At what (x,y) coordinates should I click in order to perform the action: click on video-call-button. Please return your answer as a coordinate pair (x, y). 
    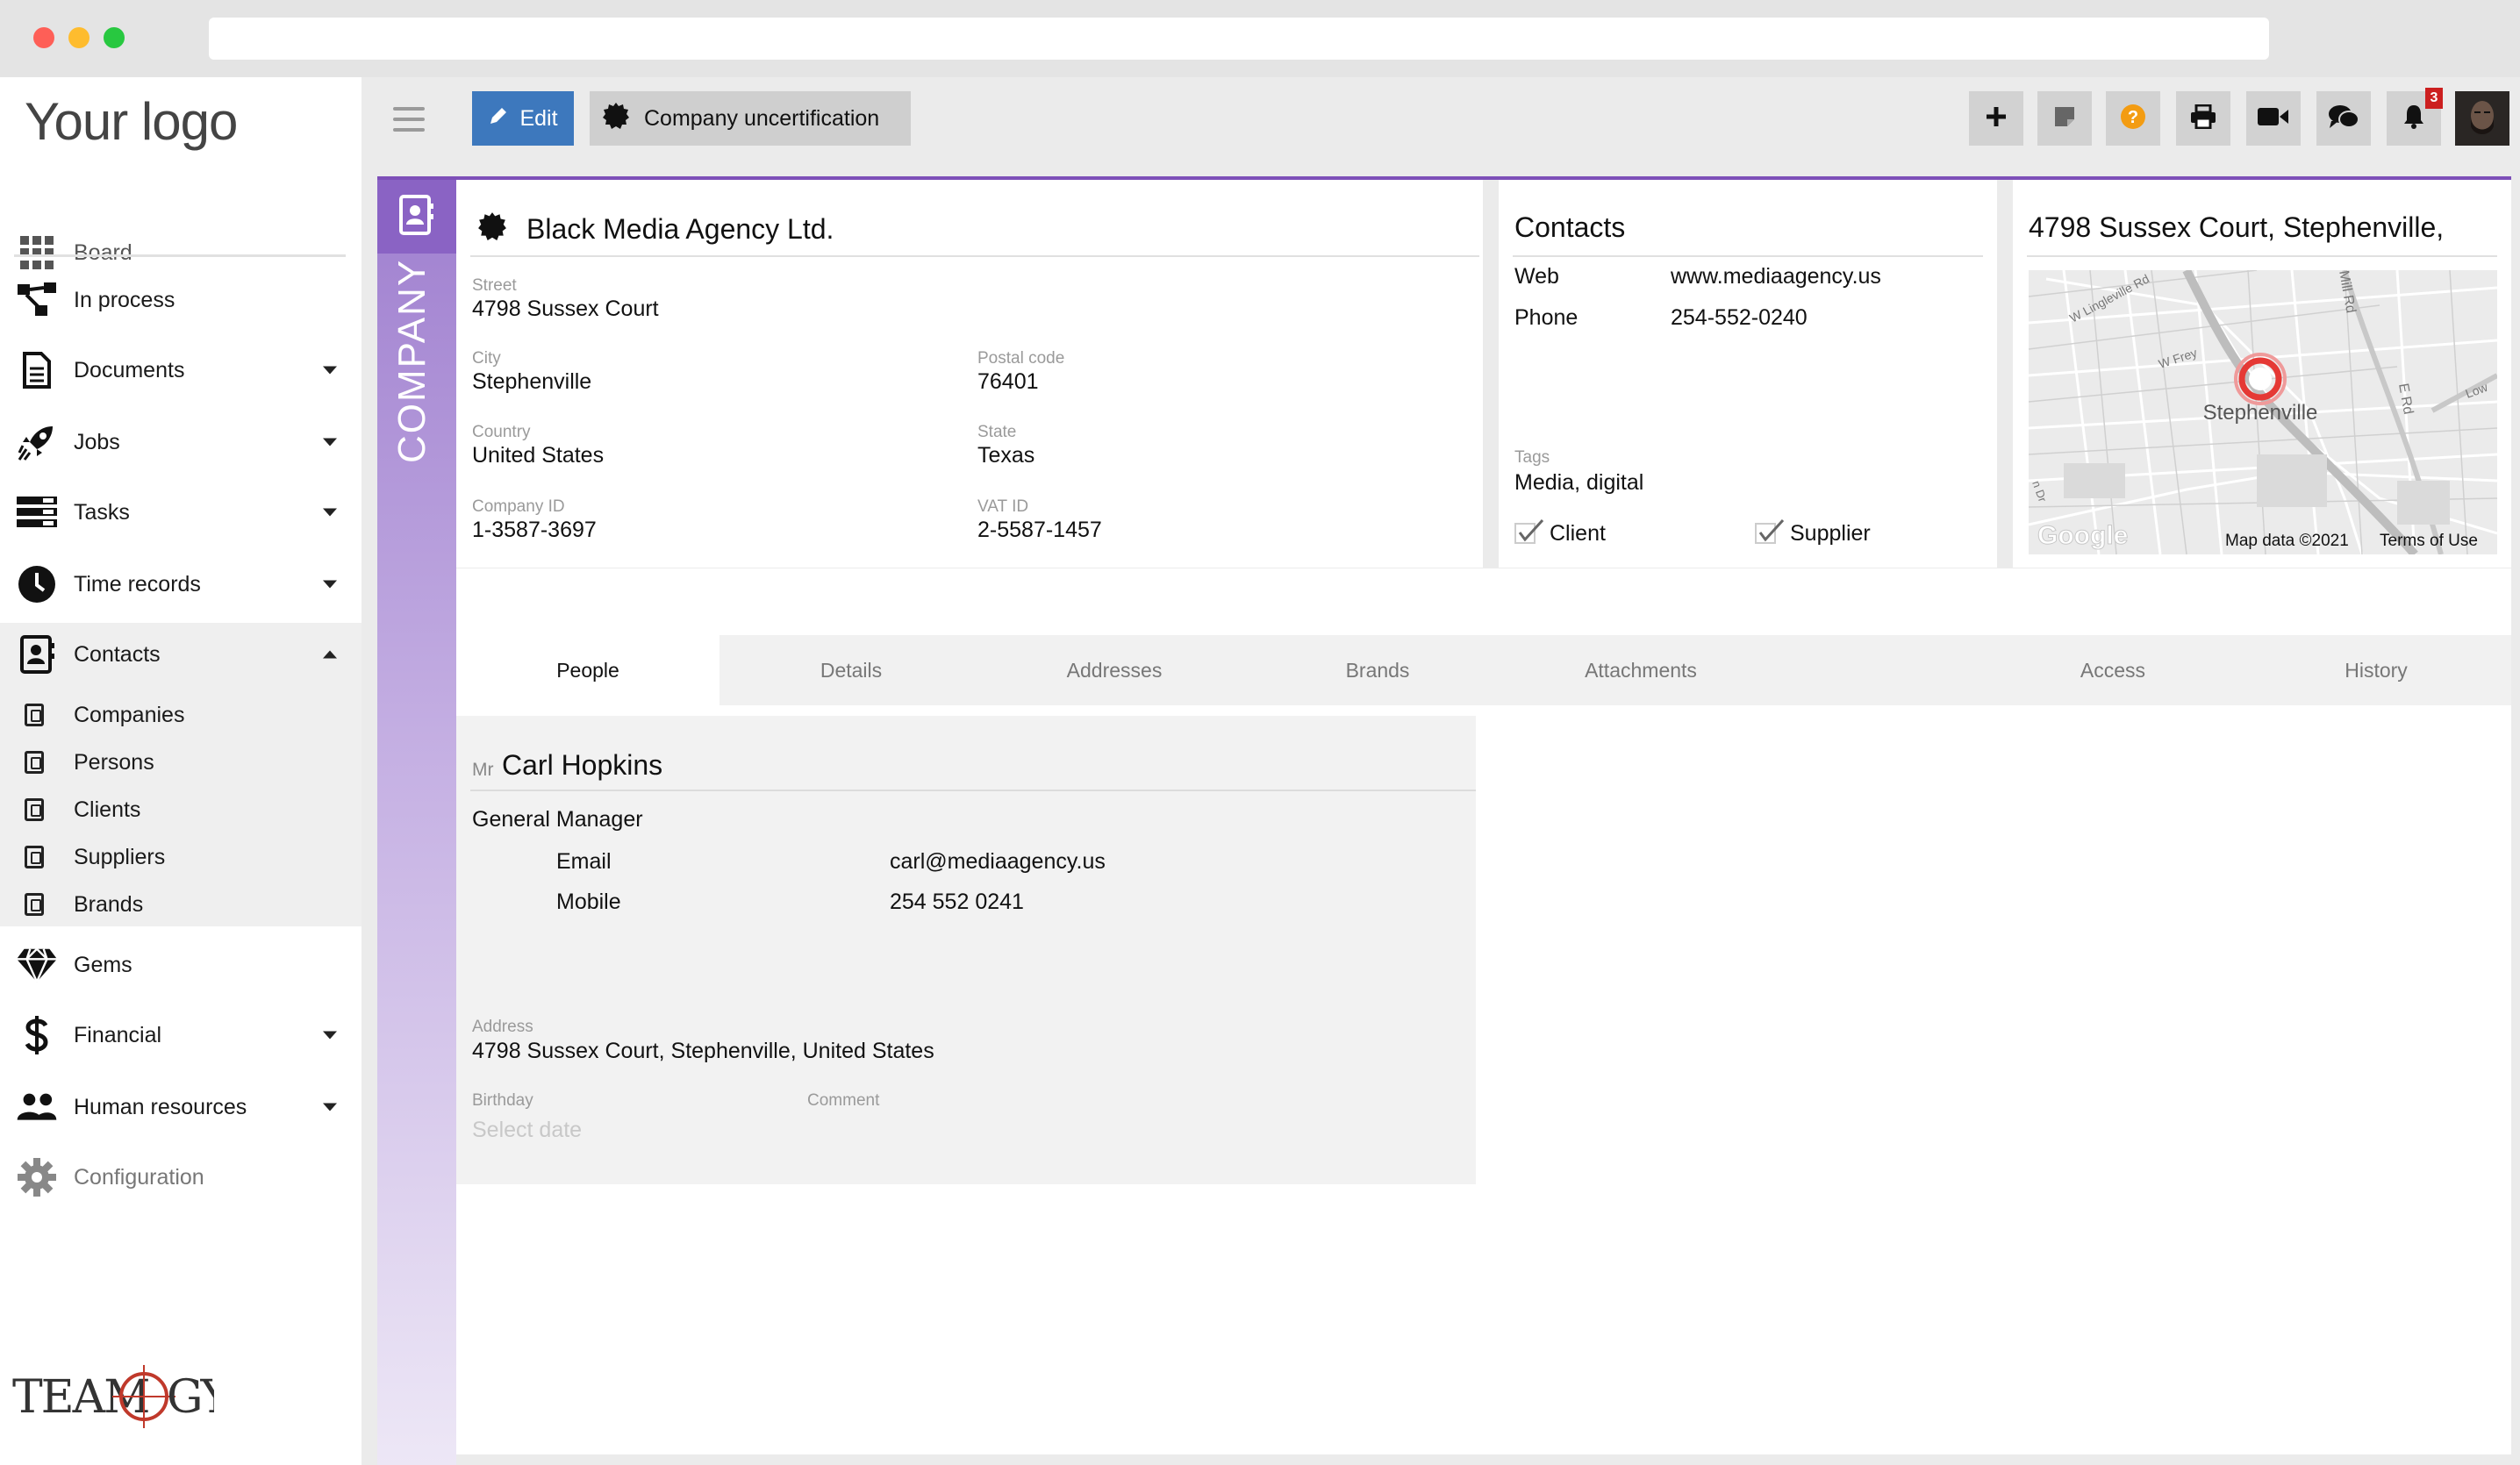
    Looking at the image, I should click on (2273, 119).